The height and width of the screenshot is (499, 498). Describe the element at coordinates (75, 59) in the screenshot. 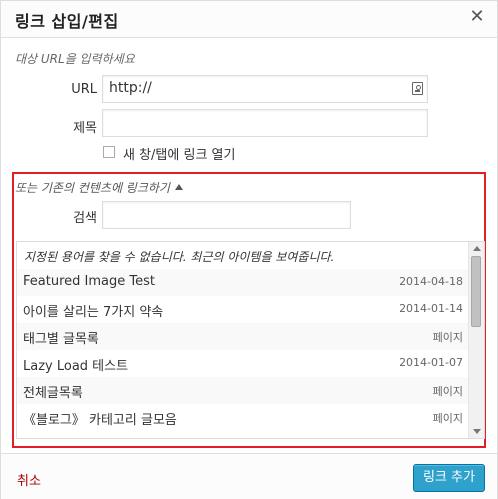

I see `url-hint: 대상 URL을 입력하세요` at that location.